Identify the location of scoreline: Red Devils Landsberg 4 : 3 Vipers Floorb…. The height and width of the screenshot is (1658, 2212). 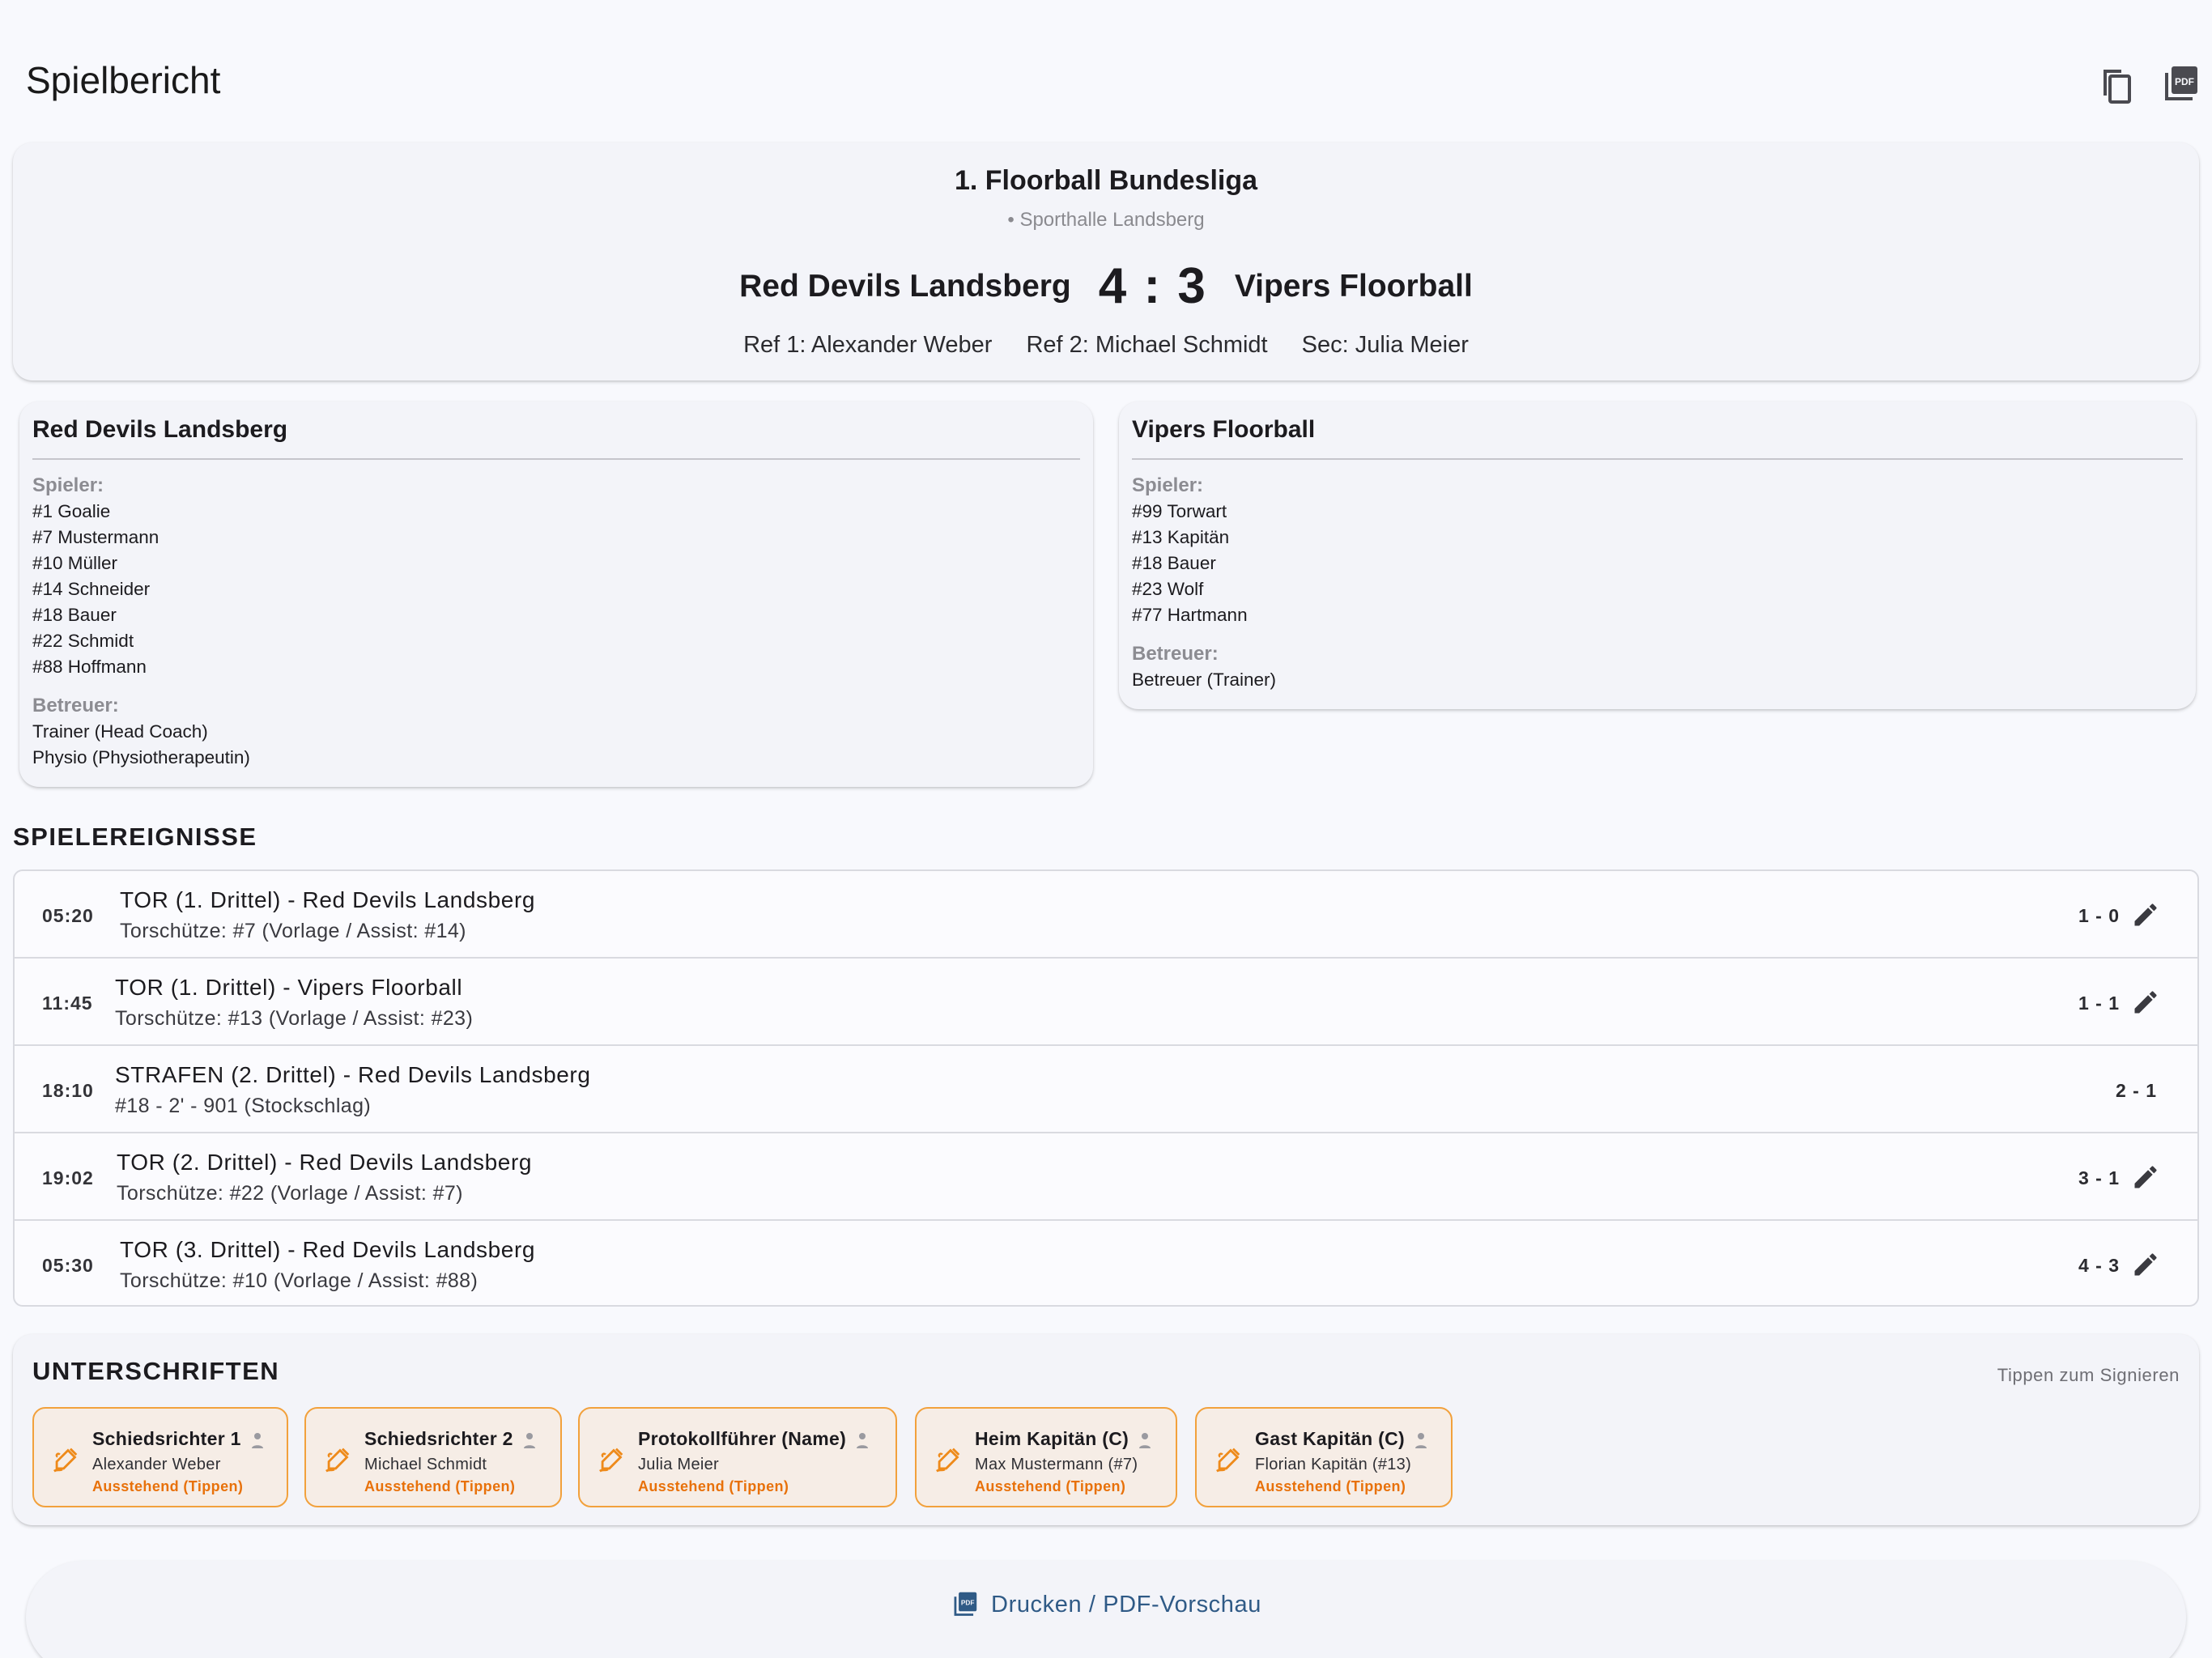
(1106, 286).